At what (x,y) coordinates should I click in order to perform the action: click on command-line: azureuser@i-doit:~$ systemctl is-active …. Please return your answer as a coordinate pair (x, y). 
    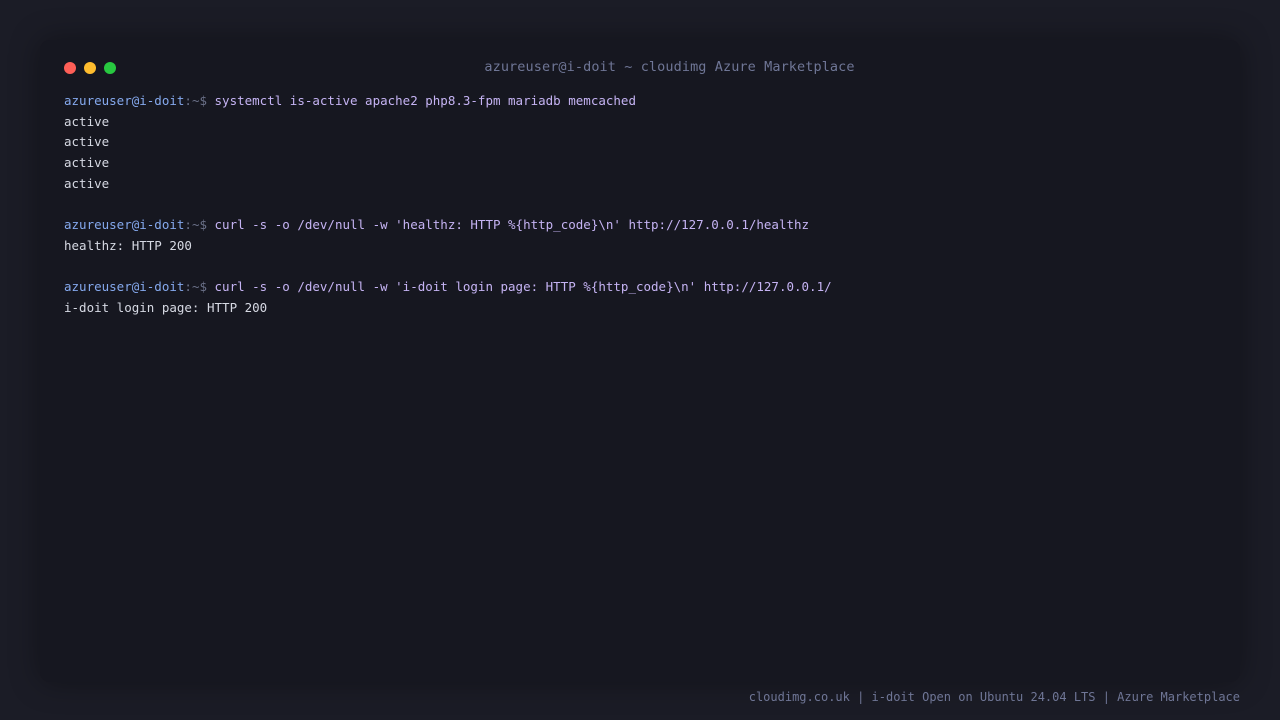
    Looking at the image, I should click on (639, 101).